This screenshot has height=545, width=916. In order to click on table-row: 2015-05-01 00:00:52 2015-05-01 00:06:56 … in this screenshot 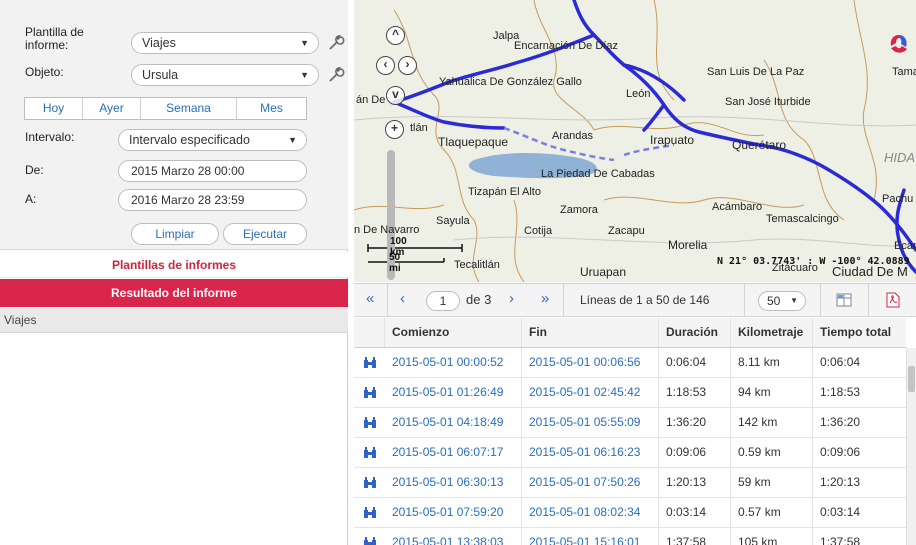, I will do `click(630, 363)`.